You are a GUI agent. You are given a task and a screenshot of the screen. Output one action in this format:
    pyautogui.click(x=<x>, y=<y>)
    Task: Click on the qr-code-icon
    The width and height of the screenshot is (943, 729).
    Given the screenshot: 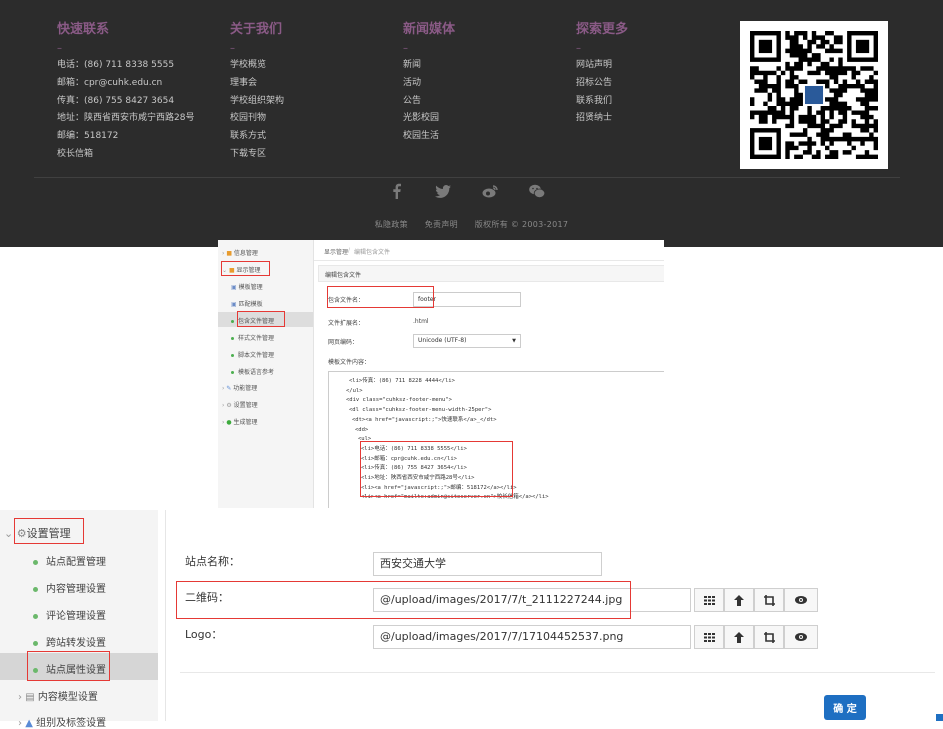 What is the action you would take?
    pyautogui.click(x=814, y=95)
    